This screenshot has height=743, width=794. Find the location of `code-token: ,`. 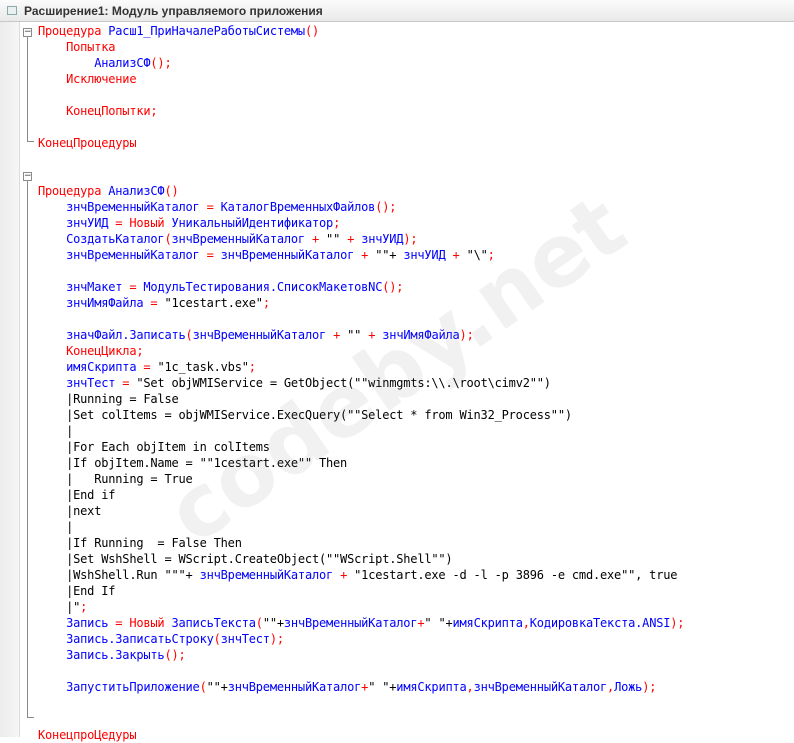

code-token: , is located at coordinates (526, 623).